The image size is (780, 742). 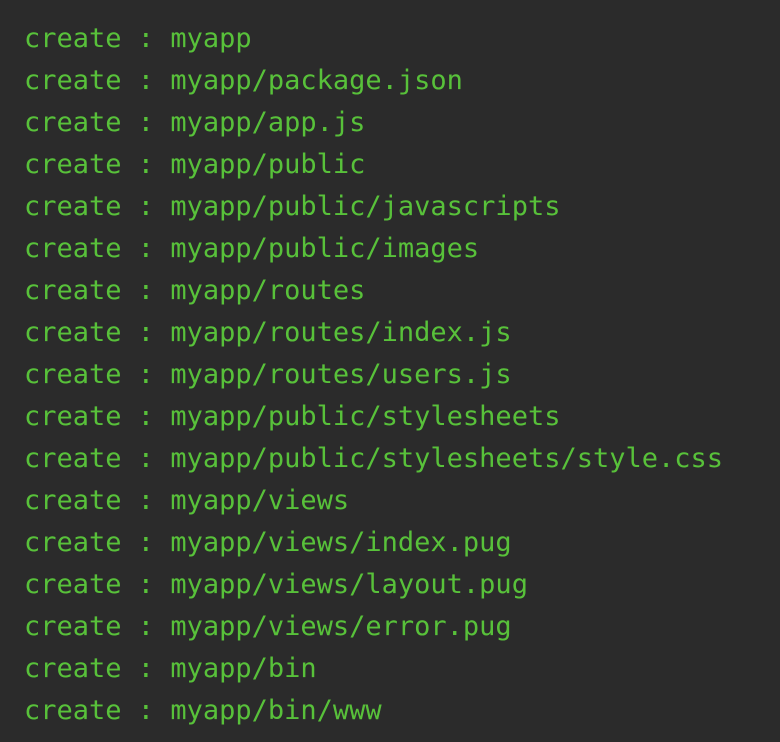 What do you see at coordinates (276, 710) in the screenshot?
I see `path-text: myapp/bin/www` at bounding box center [276, 710].